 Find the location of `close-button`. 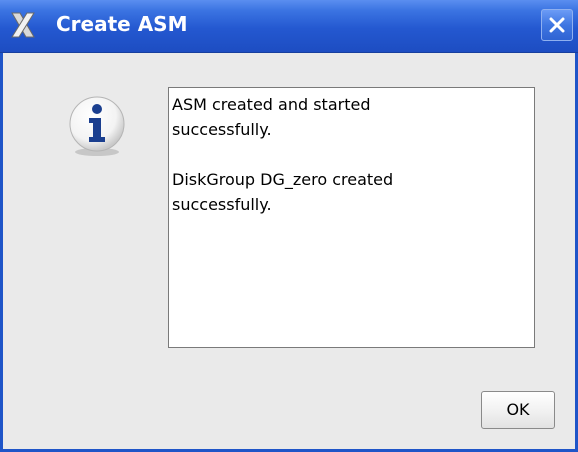

close-button is located at coordinates (557, 25).